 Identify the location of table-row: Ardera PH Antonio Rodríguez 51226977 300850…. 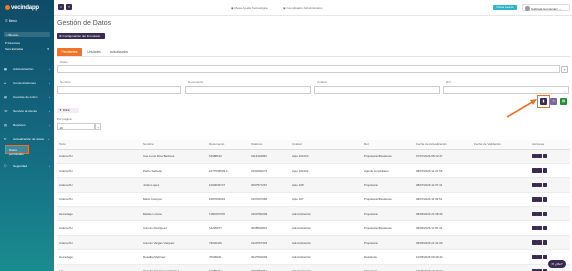
(313, 228).